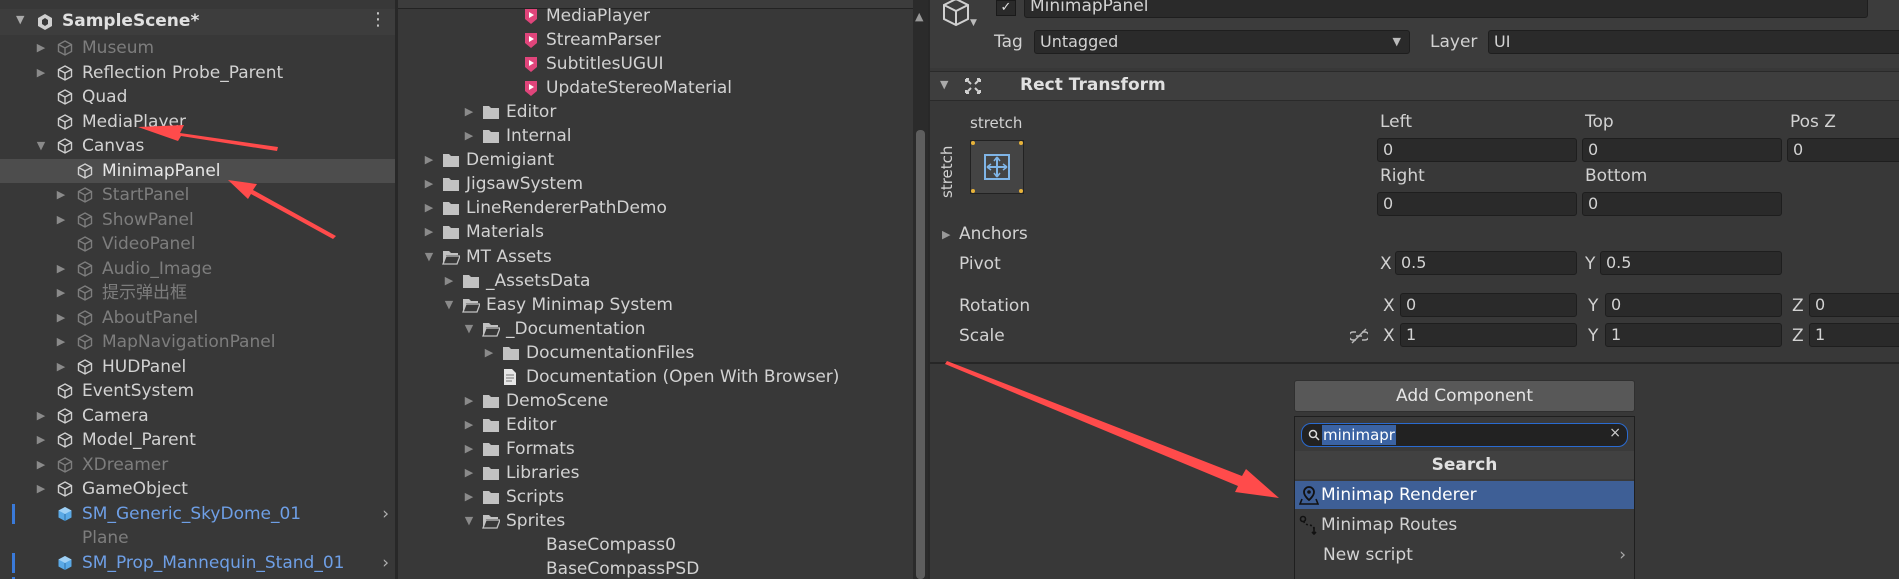  What do you see at coordinates (655, 232) in the screenshot?
I see `project-item: ▶ Materials` at bounding box center [655, 232].